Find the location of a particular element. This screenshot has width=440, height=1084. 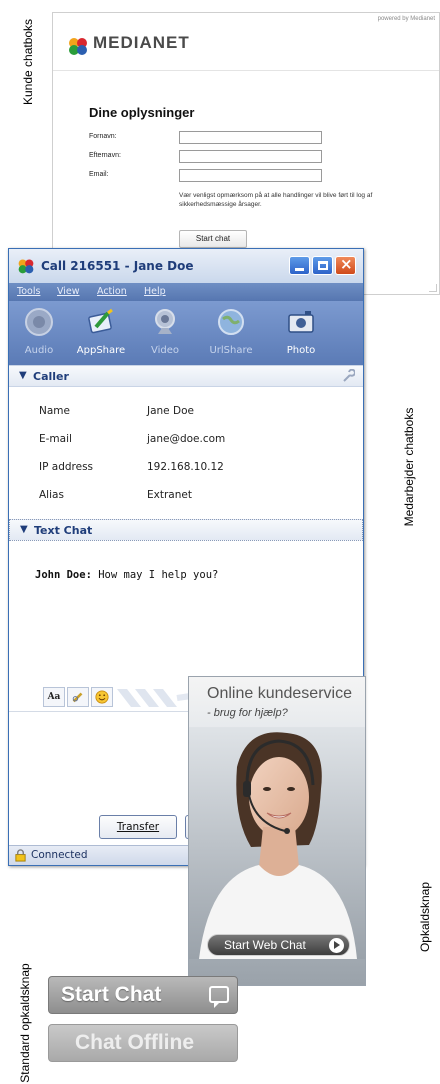

tool-urlshare-label: UrlShare is located at coordinates (231, 350).